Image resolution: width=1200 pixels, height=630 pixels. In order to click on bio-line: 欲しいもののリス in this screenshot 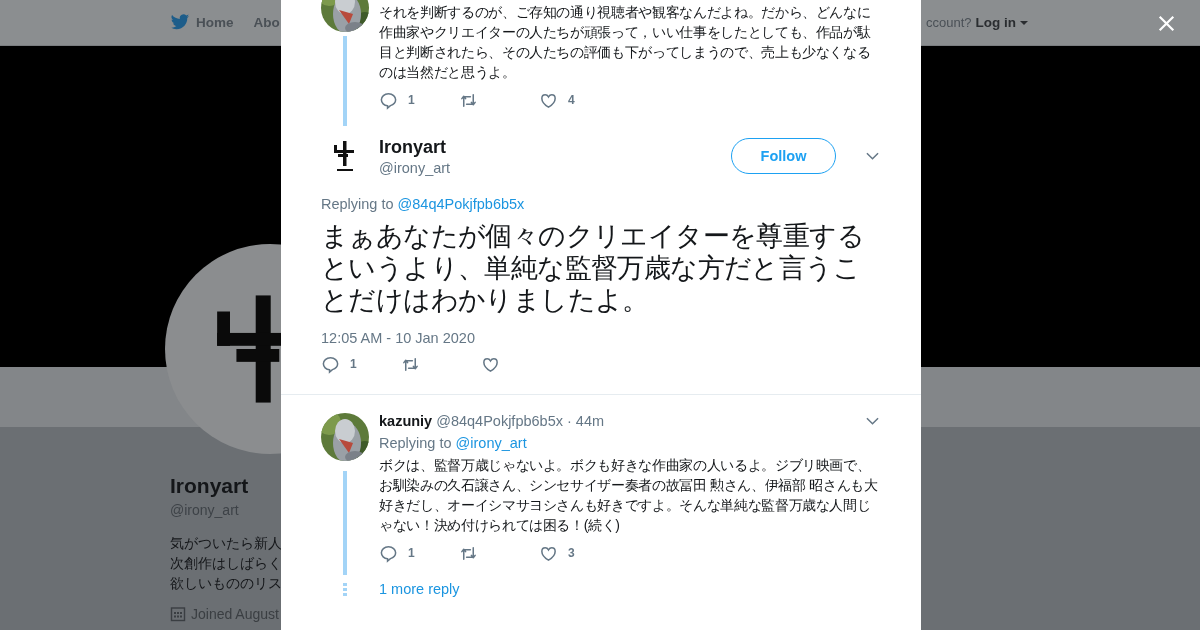, I will do `click(226, 584)`.